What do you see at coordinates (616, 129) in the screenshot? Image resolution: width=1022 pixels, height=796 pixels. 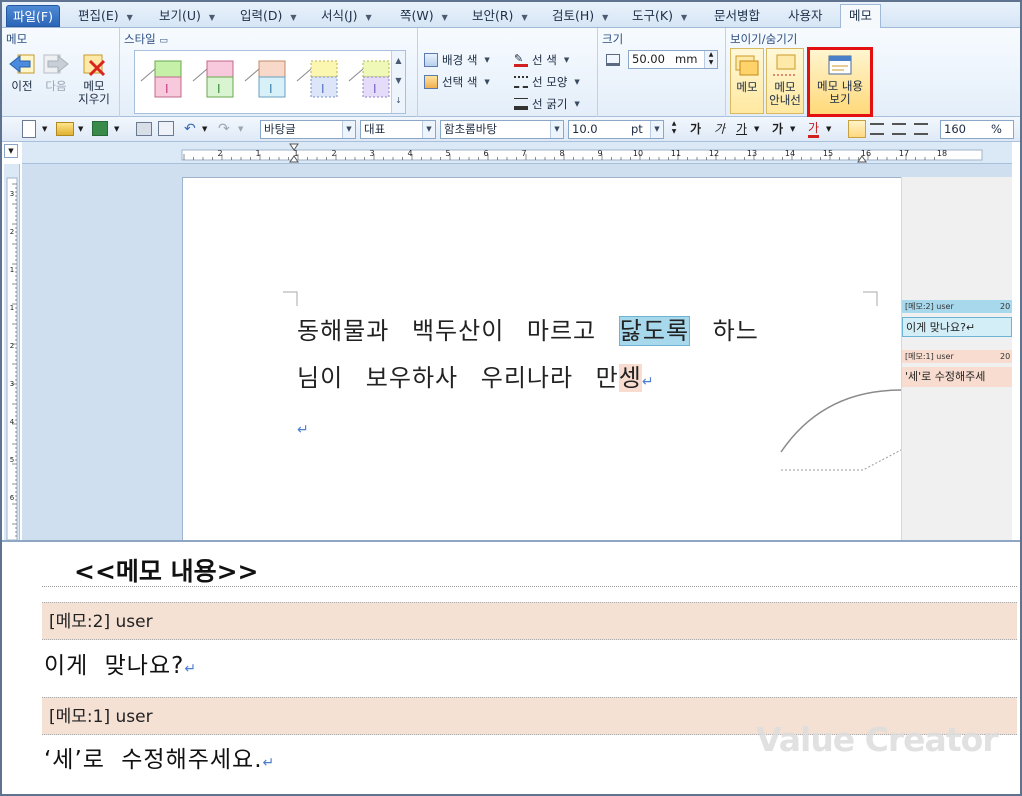 I see `font-size-combo: 10.0 pt ▼` at bounding box center [616, 129].